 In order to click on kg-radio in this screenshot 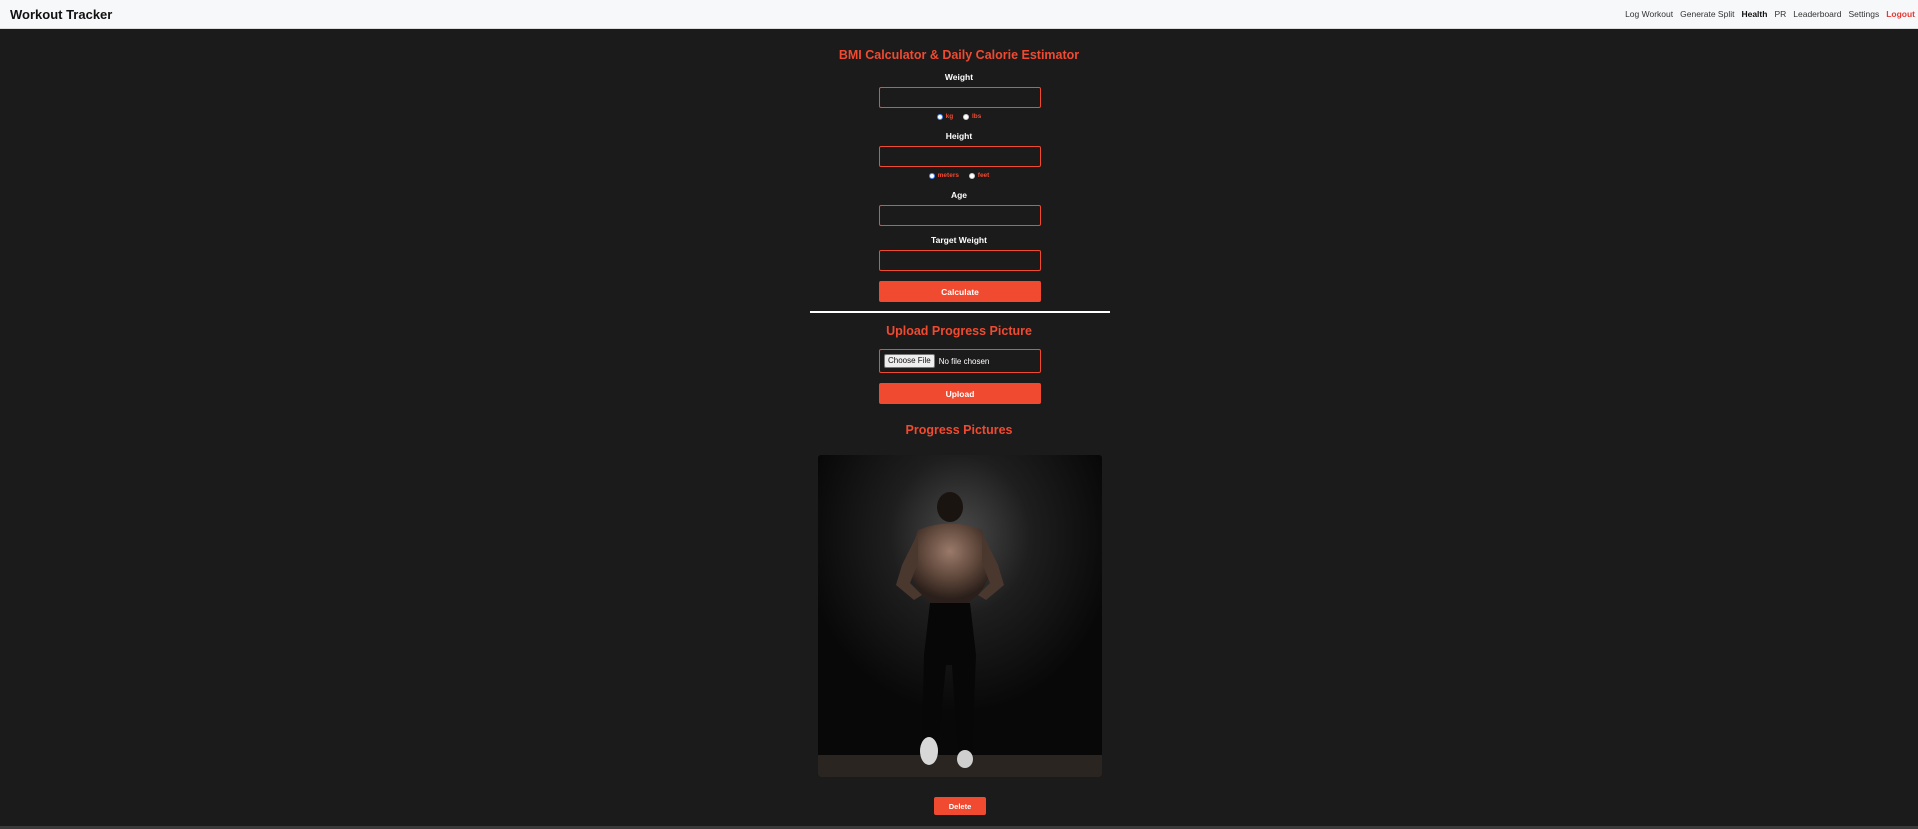, I will do `click(939, 116)`.